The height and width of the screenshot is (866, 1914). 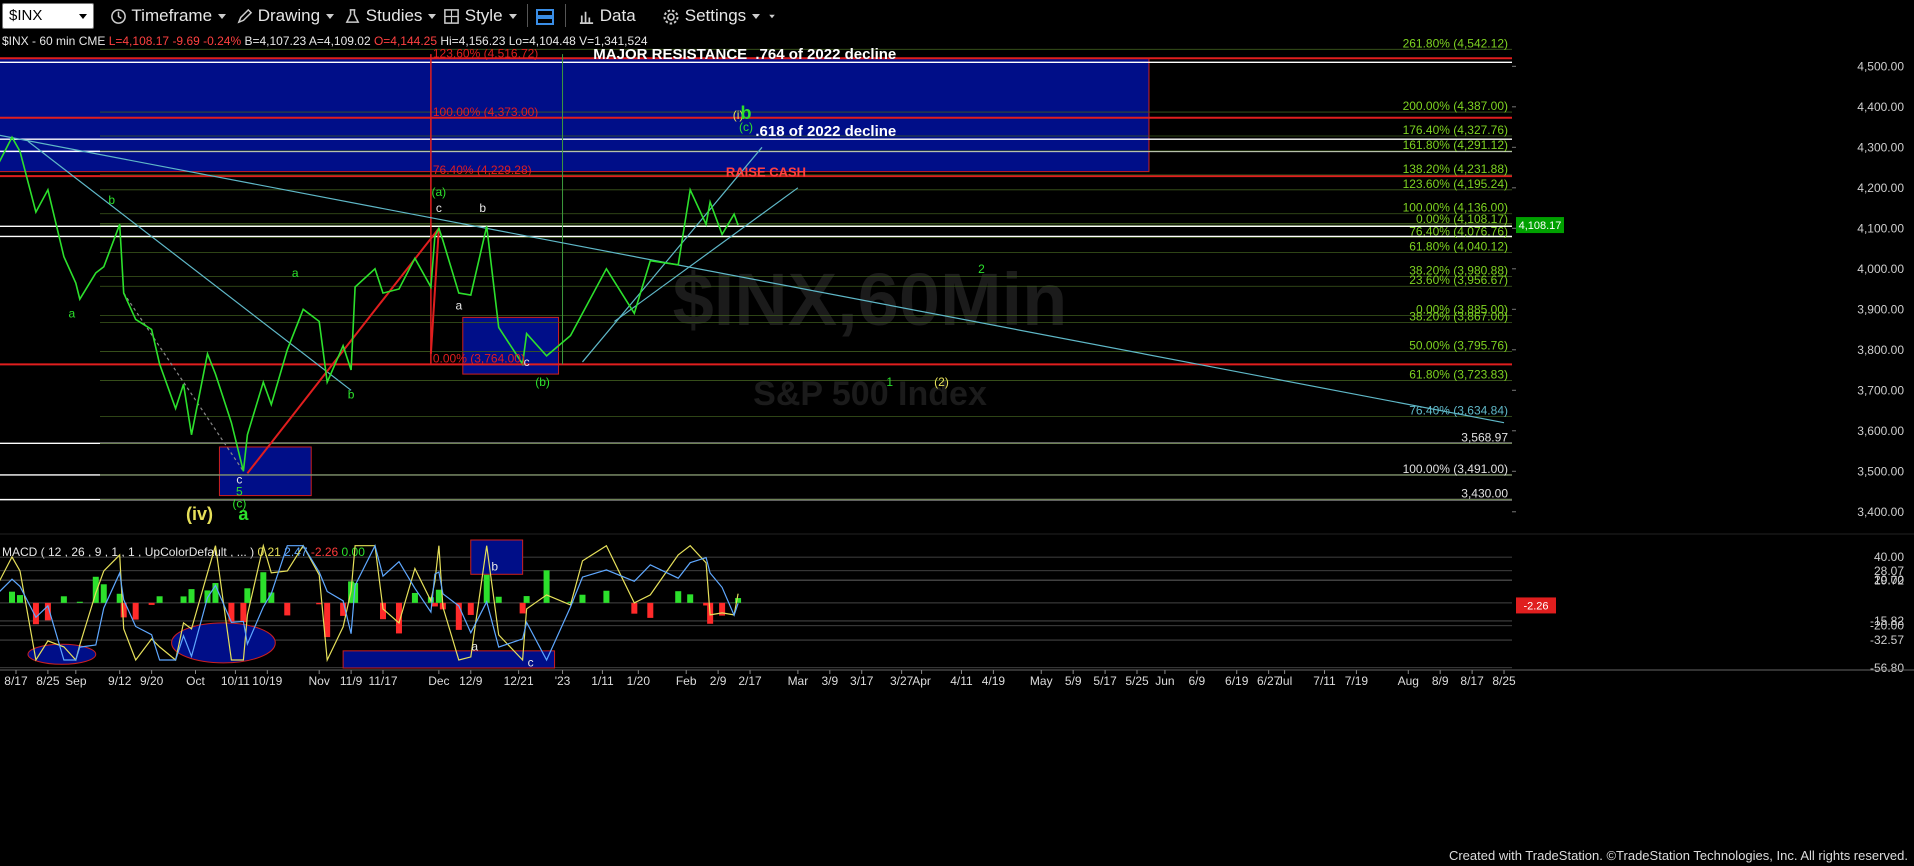 I want to click on x-tick-label: 1/11, so click(x=602, y=681).